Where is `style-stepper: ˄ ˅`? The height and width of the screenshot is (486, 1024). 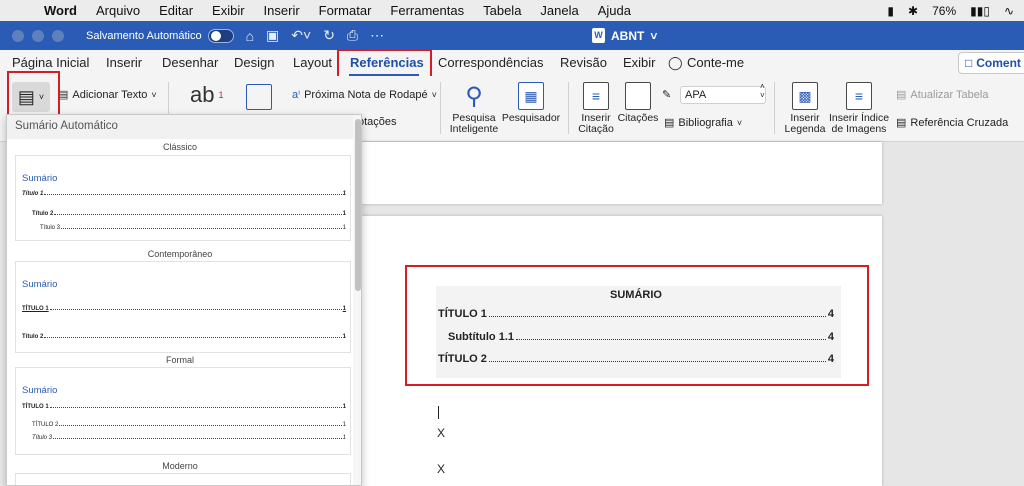 style-stepper: ˄ ˅ is located at coordinates (762, 91).